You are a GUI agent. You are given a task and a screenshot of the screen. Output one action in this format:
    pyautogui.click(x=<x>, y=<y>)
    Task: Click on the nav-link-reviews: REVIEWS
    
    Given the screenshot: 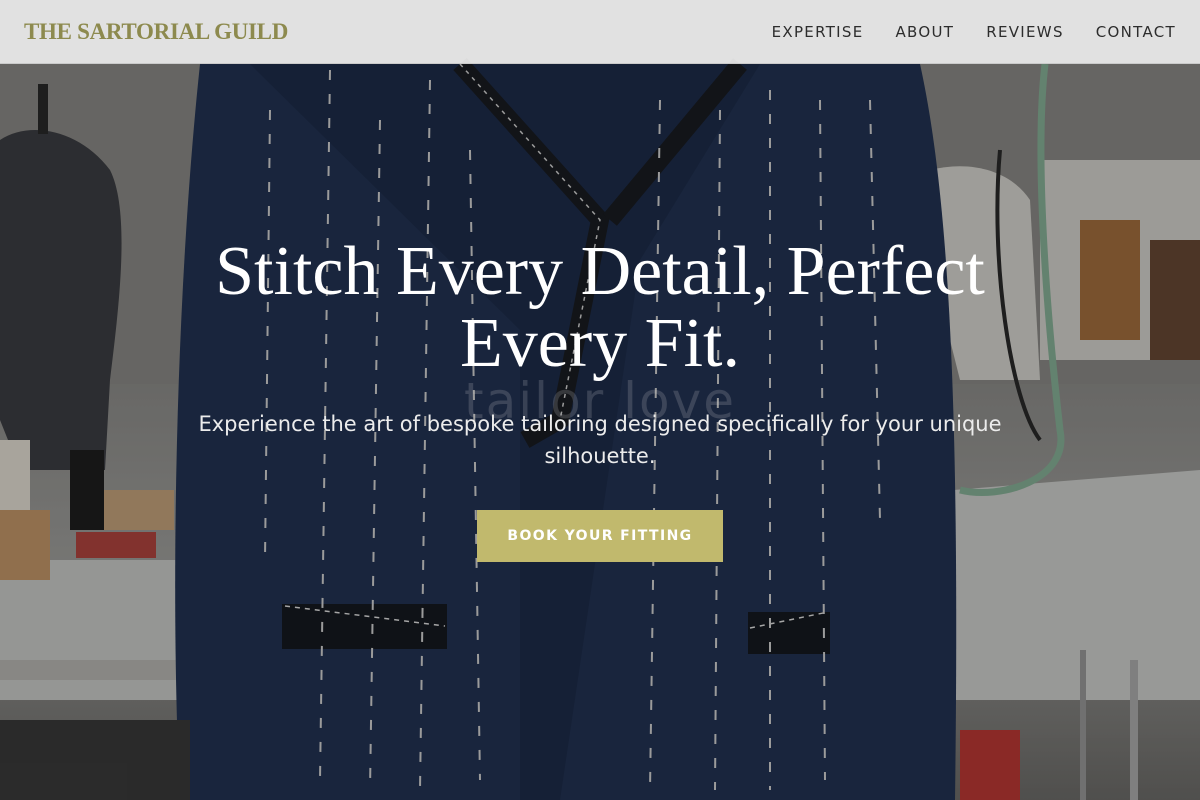 What is the action you would take?
    pyautogui.click(x=1025, y=32)
    